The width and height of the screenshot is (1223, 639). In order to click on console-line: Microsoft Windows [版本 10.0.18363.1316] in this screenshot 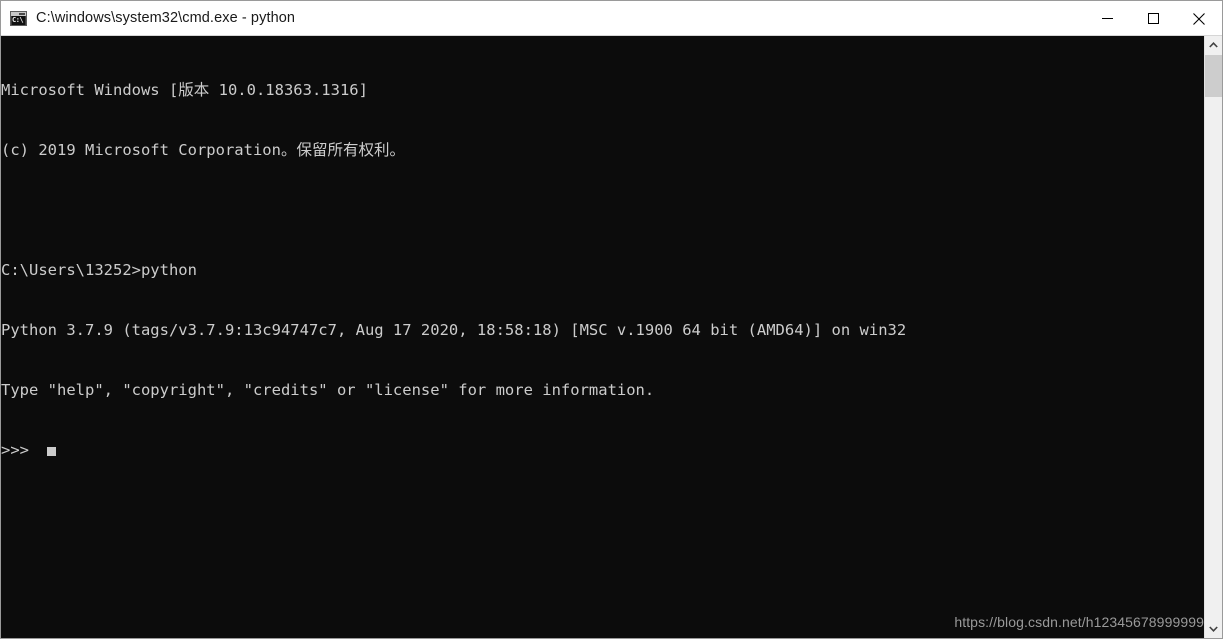, I will do `click(184, 90)`.